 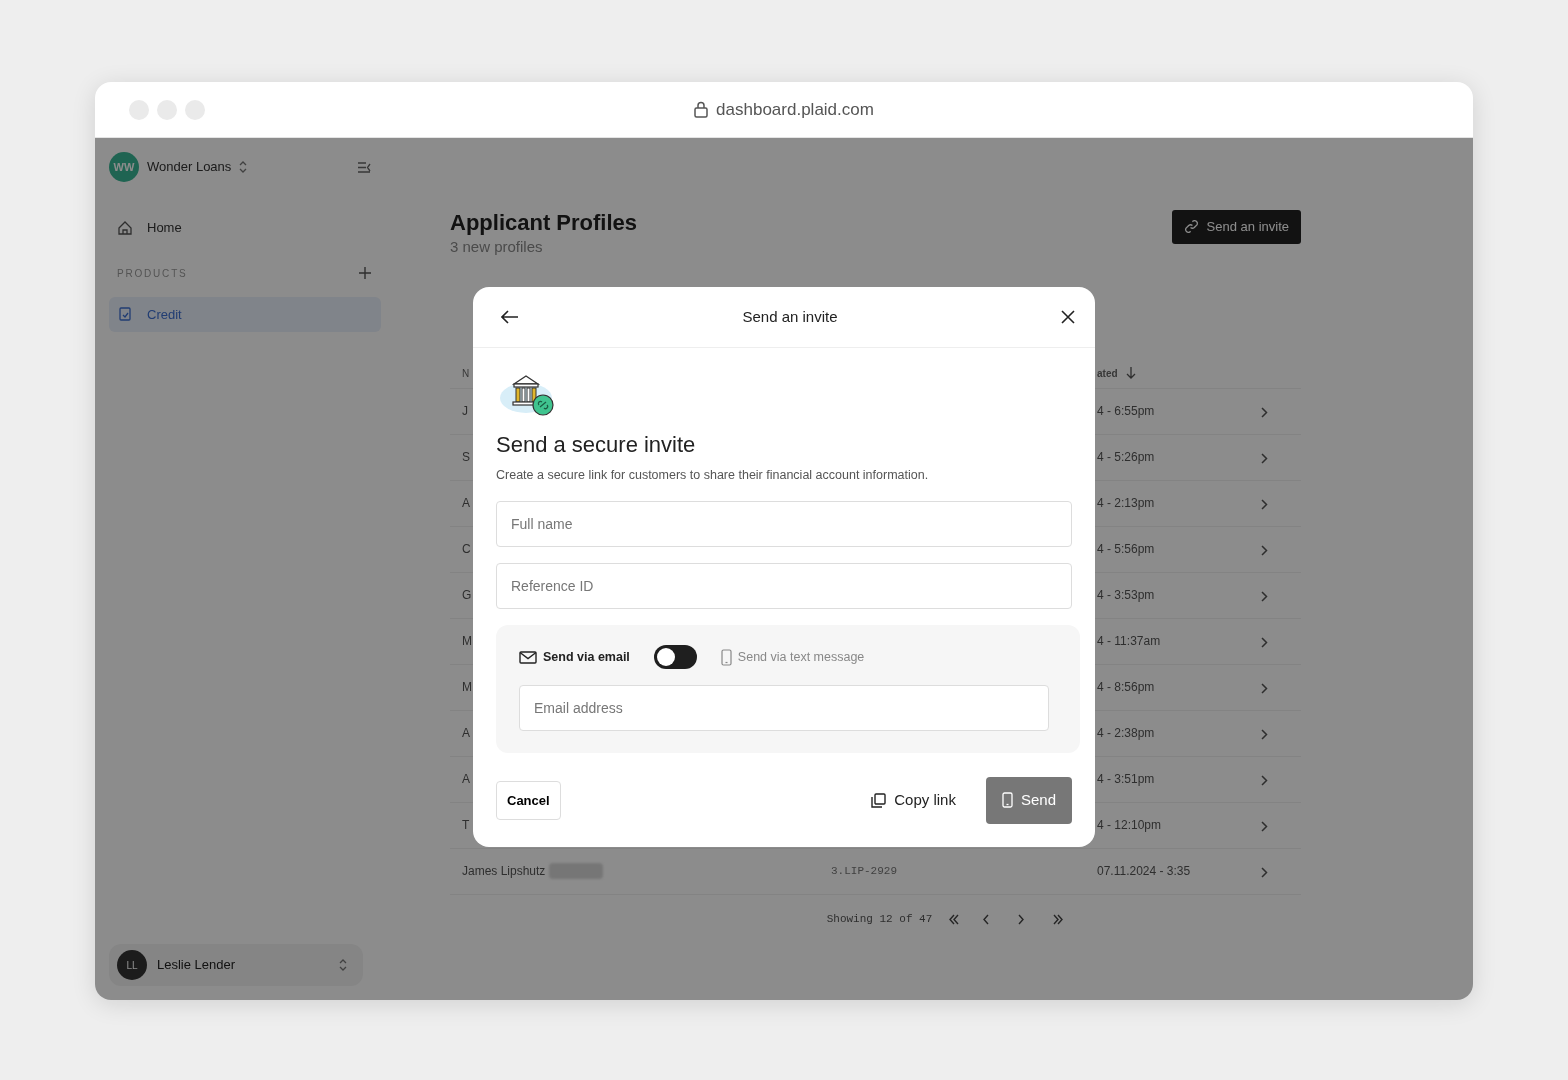 I want to click on user-switcher: LL Leslie Lender, so click(x=236, y=965).